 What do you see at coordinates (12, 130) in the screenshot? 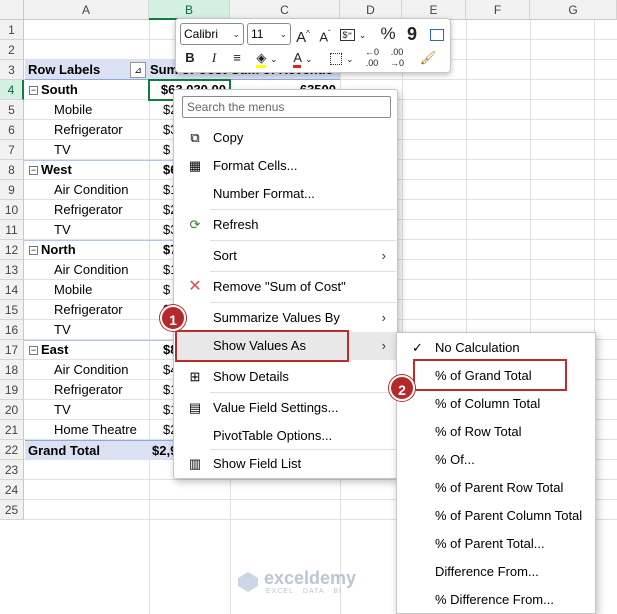
I see `row-header-6: 6` at bounding box center [12, 130].